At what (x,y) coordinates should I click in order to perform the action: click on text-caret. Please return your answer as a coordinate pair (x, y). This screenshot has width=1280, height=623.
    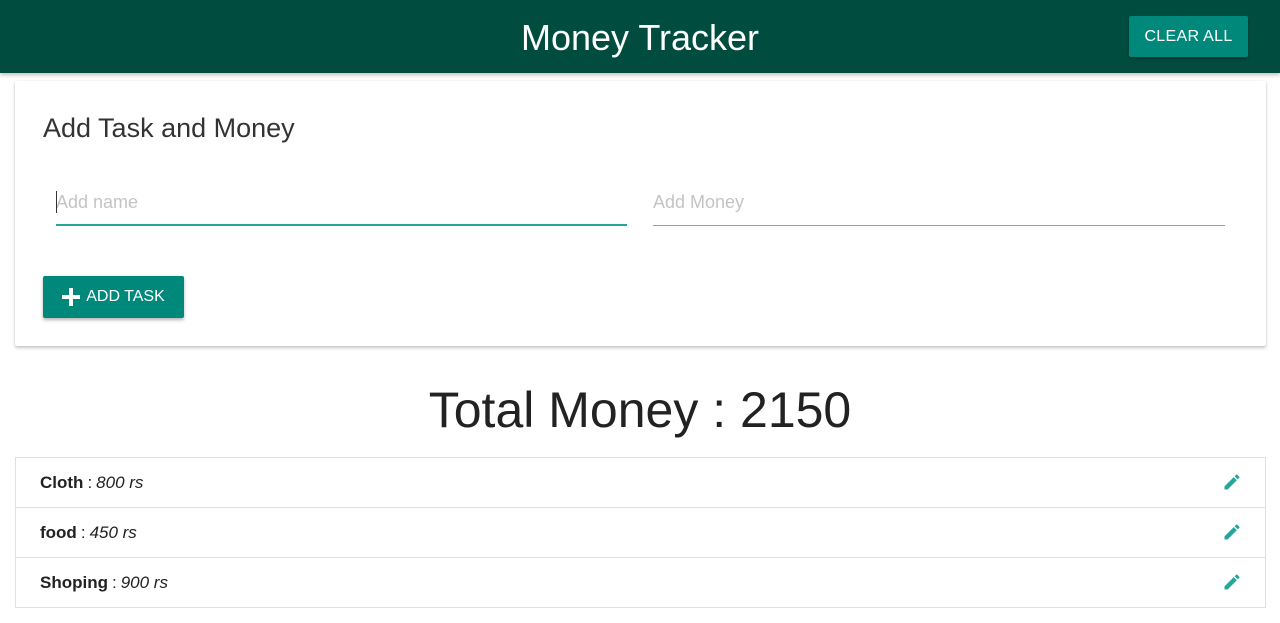
    Looking at the image, I should click on (56, 202).